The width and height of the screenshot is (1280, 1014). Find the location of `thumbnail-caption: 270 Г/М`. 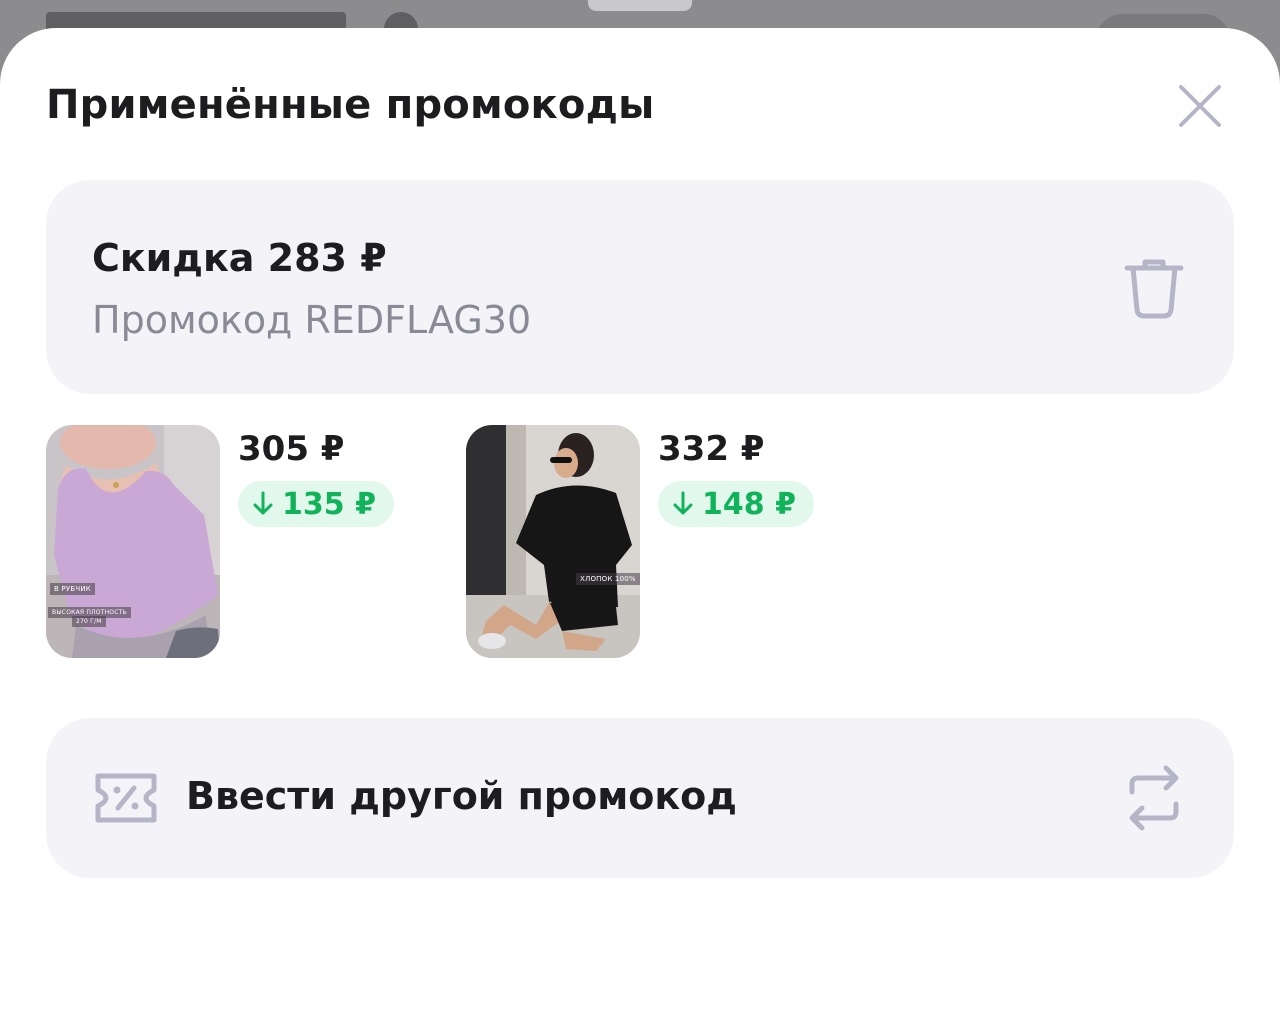

thumbnail-caption: 270 Г/М is located at coordinates (89, 621).